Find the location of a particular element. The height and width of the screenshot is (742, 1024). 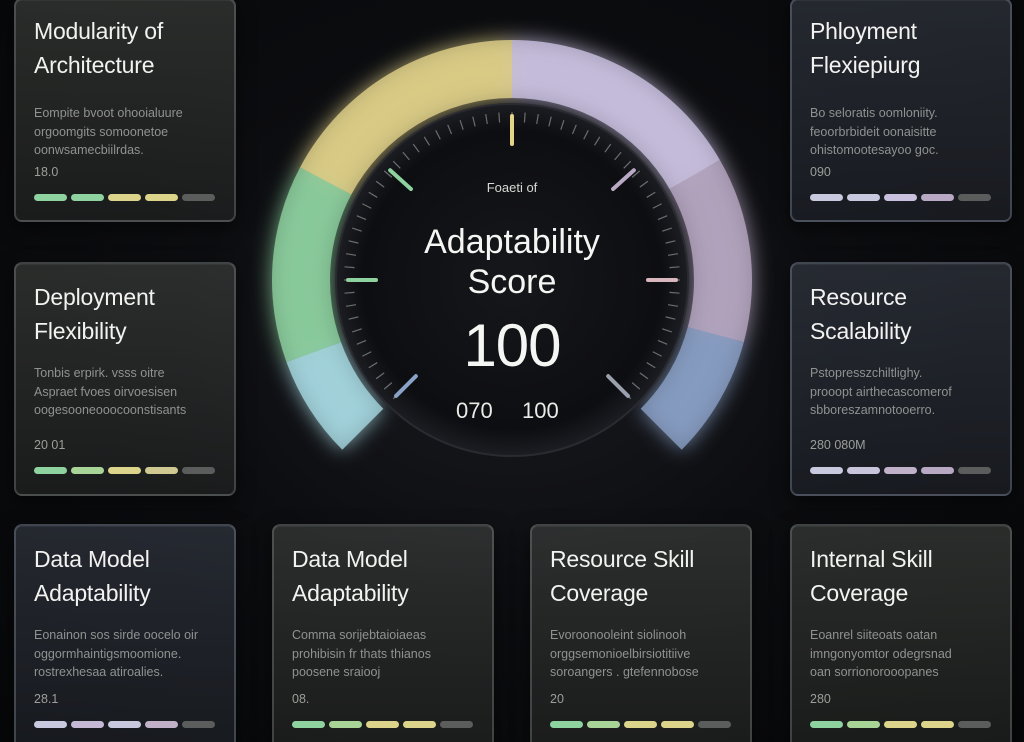

card-value: 20 is located at coordinates (557, 699).